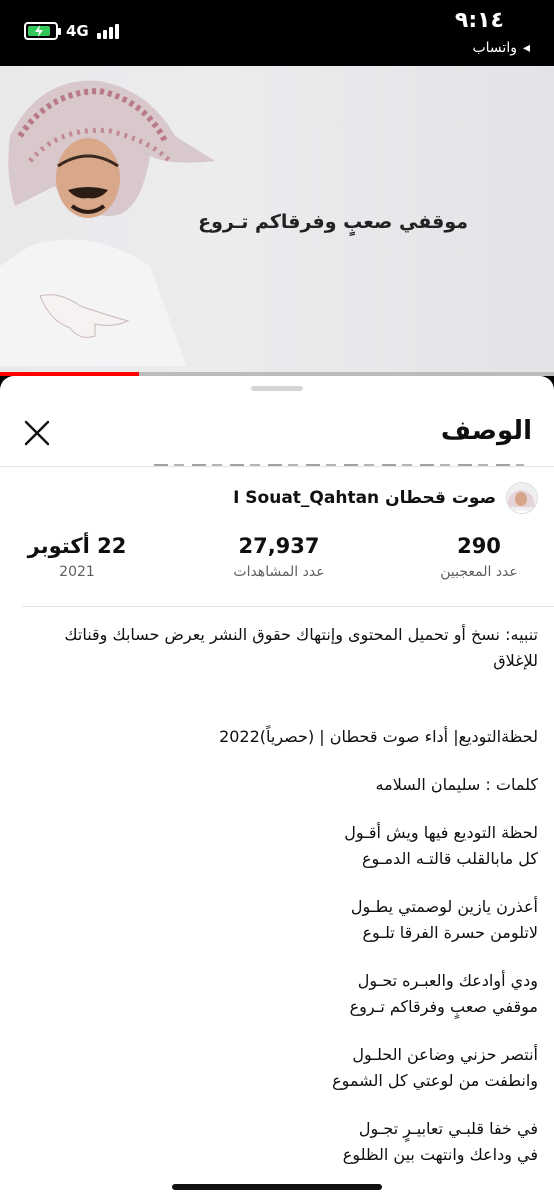 The width and height of the screenshot is (554, 1200). I want to click on date-stat: 22 أكتوبر 2021, so click(77, 564).